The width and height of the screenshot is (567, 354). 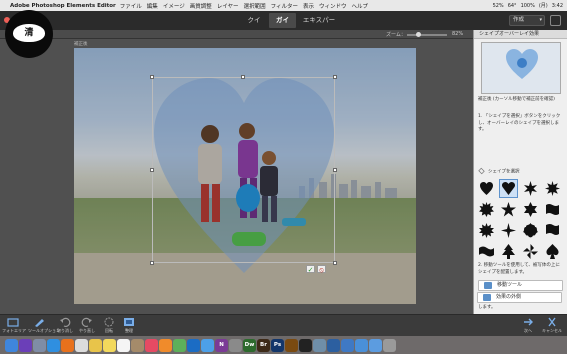 I want to click on select-shape-label: シェイプを選択, so click(x=499, y=171).